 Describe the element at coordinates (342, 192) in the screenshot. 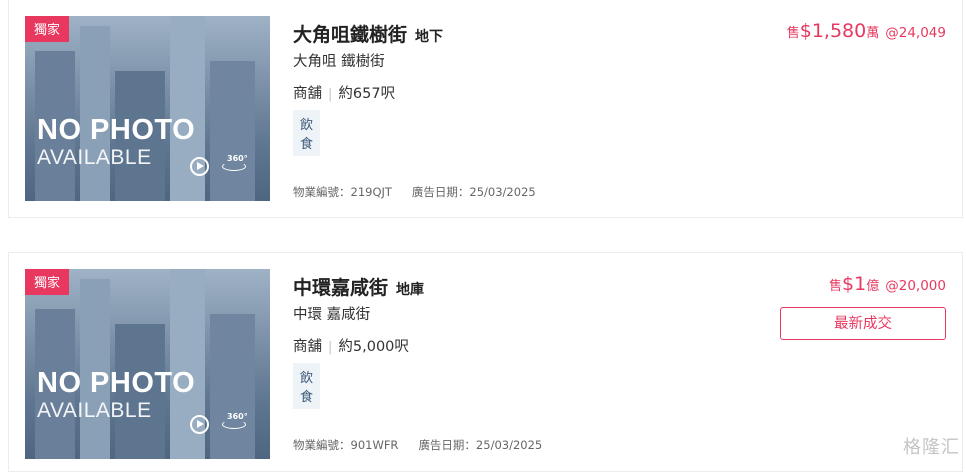

I see `property-ref: 物業編號：219QJT` at that location.